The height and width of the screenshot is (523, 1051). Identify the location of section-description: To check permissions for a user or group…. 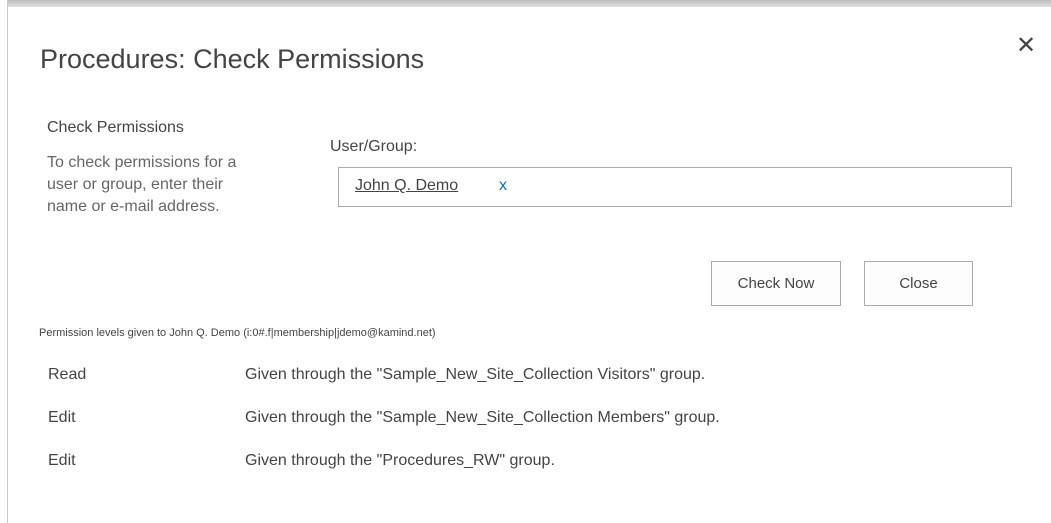
(177, 185).